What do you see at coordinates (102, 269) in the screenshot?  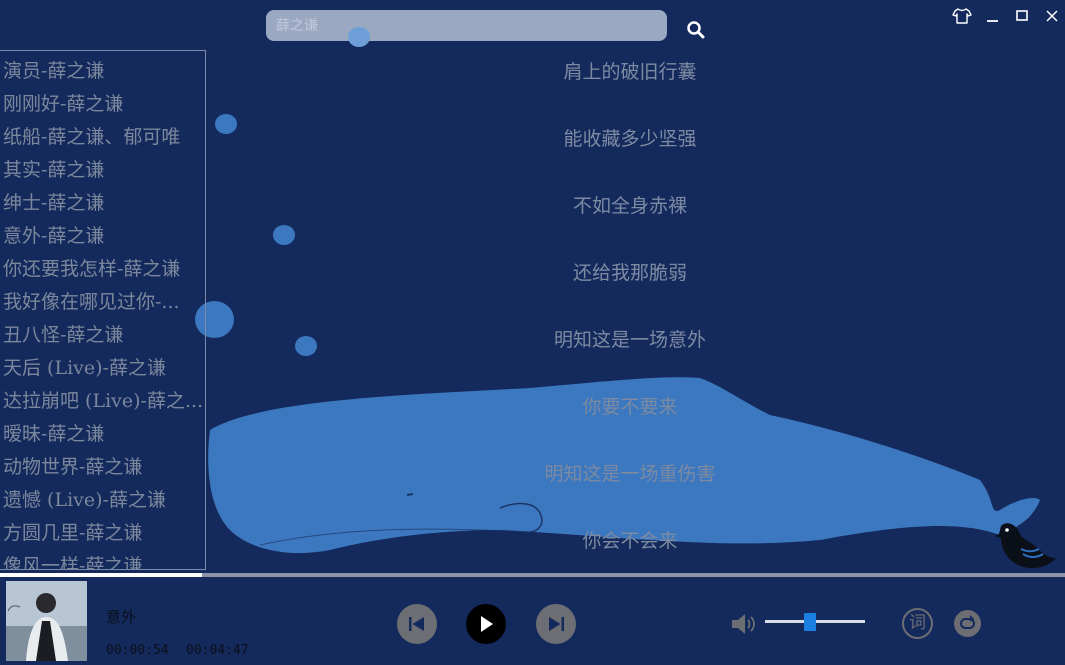 I see `playlist-item: 你还要我怎样-薛之谦` at bounding box center [102, 269].